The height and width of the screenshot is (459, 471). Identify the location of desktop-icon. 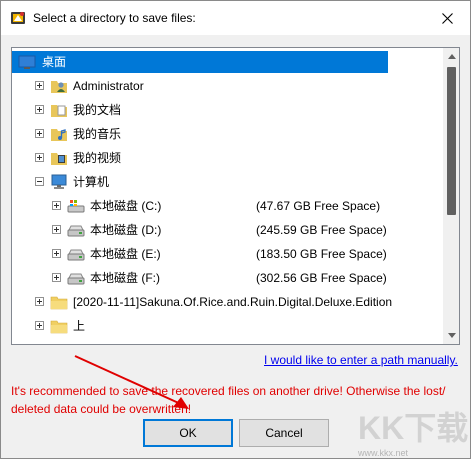
(27, 62).